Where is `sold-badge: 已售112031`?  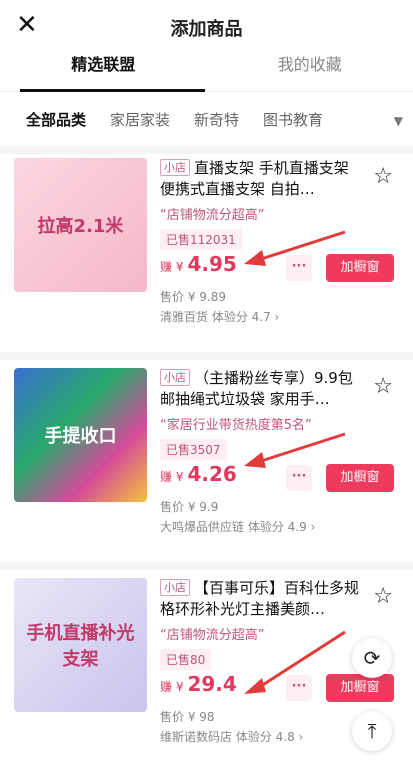 sold-badge: 已售112031 is located at coordinates (201, 239).